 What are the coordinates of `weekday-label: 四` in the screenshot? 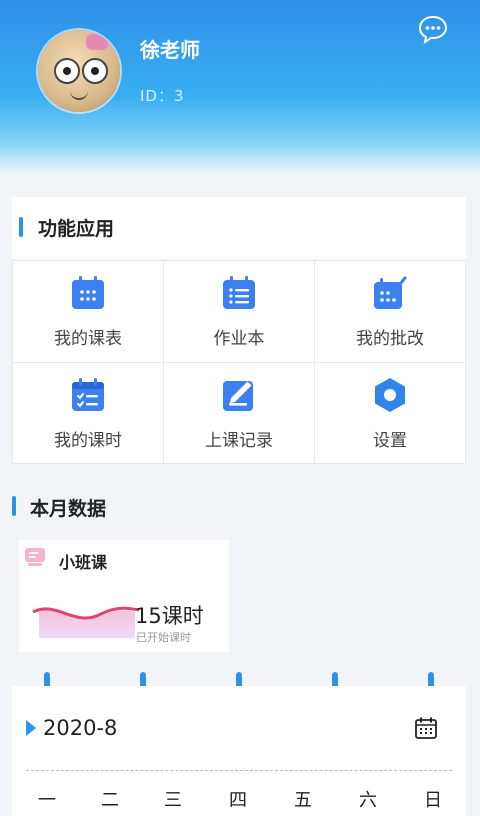 It's located at (238, 800).